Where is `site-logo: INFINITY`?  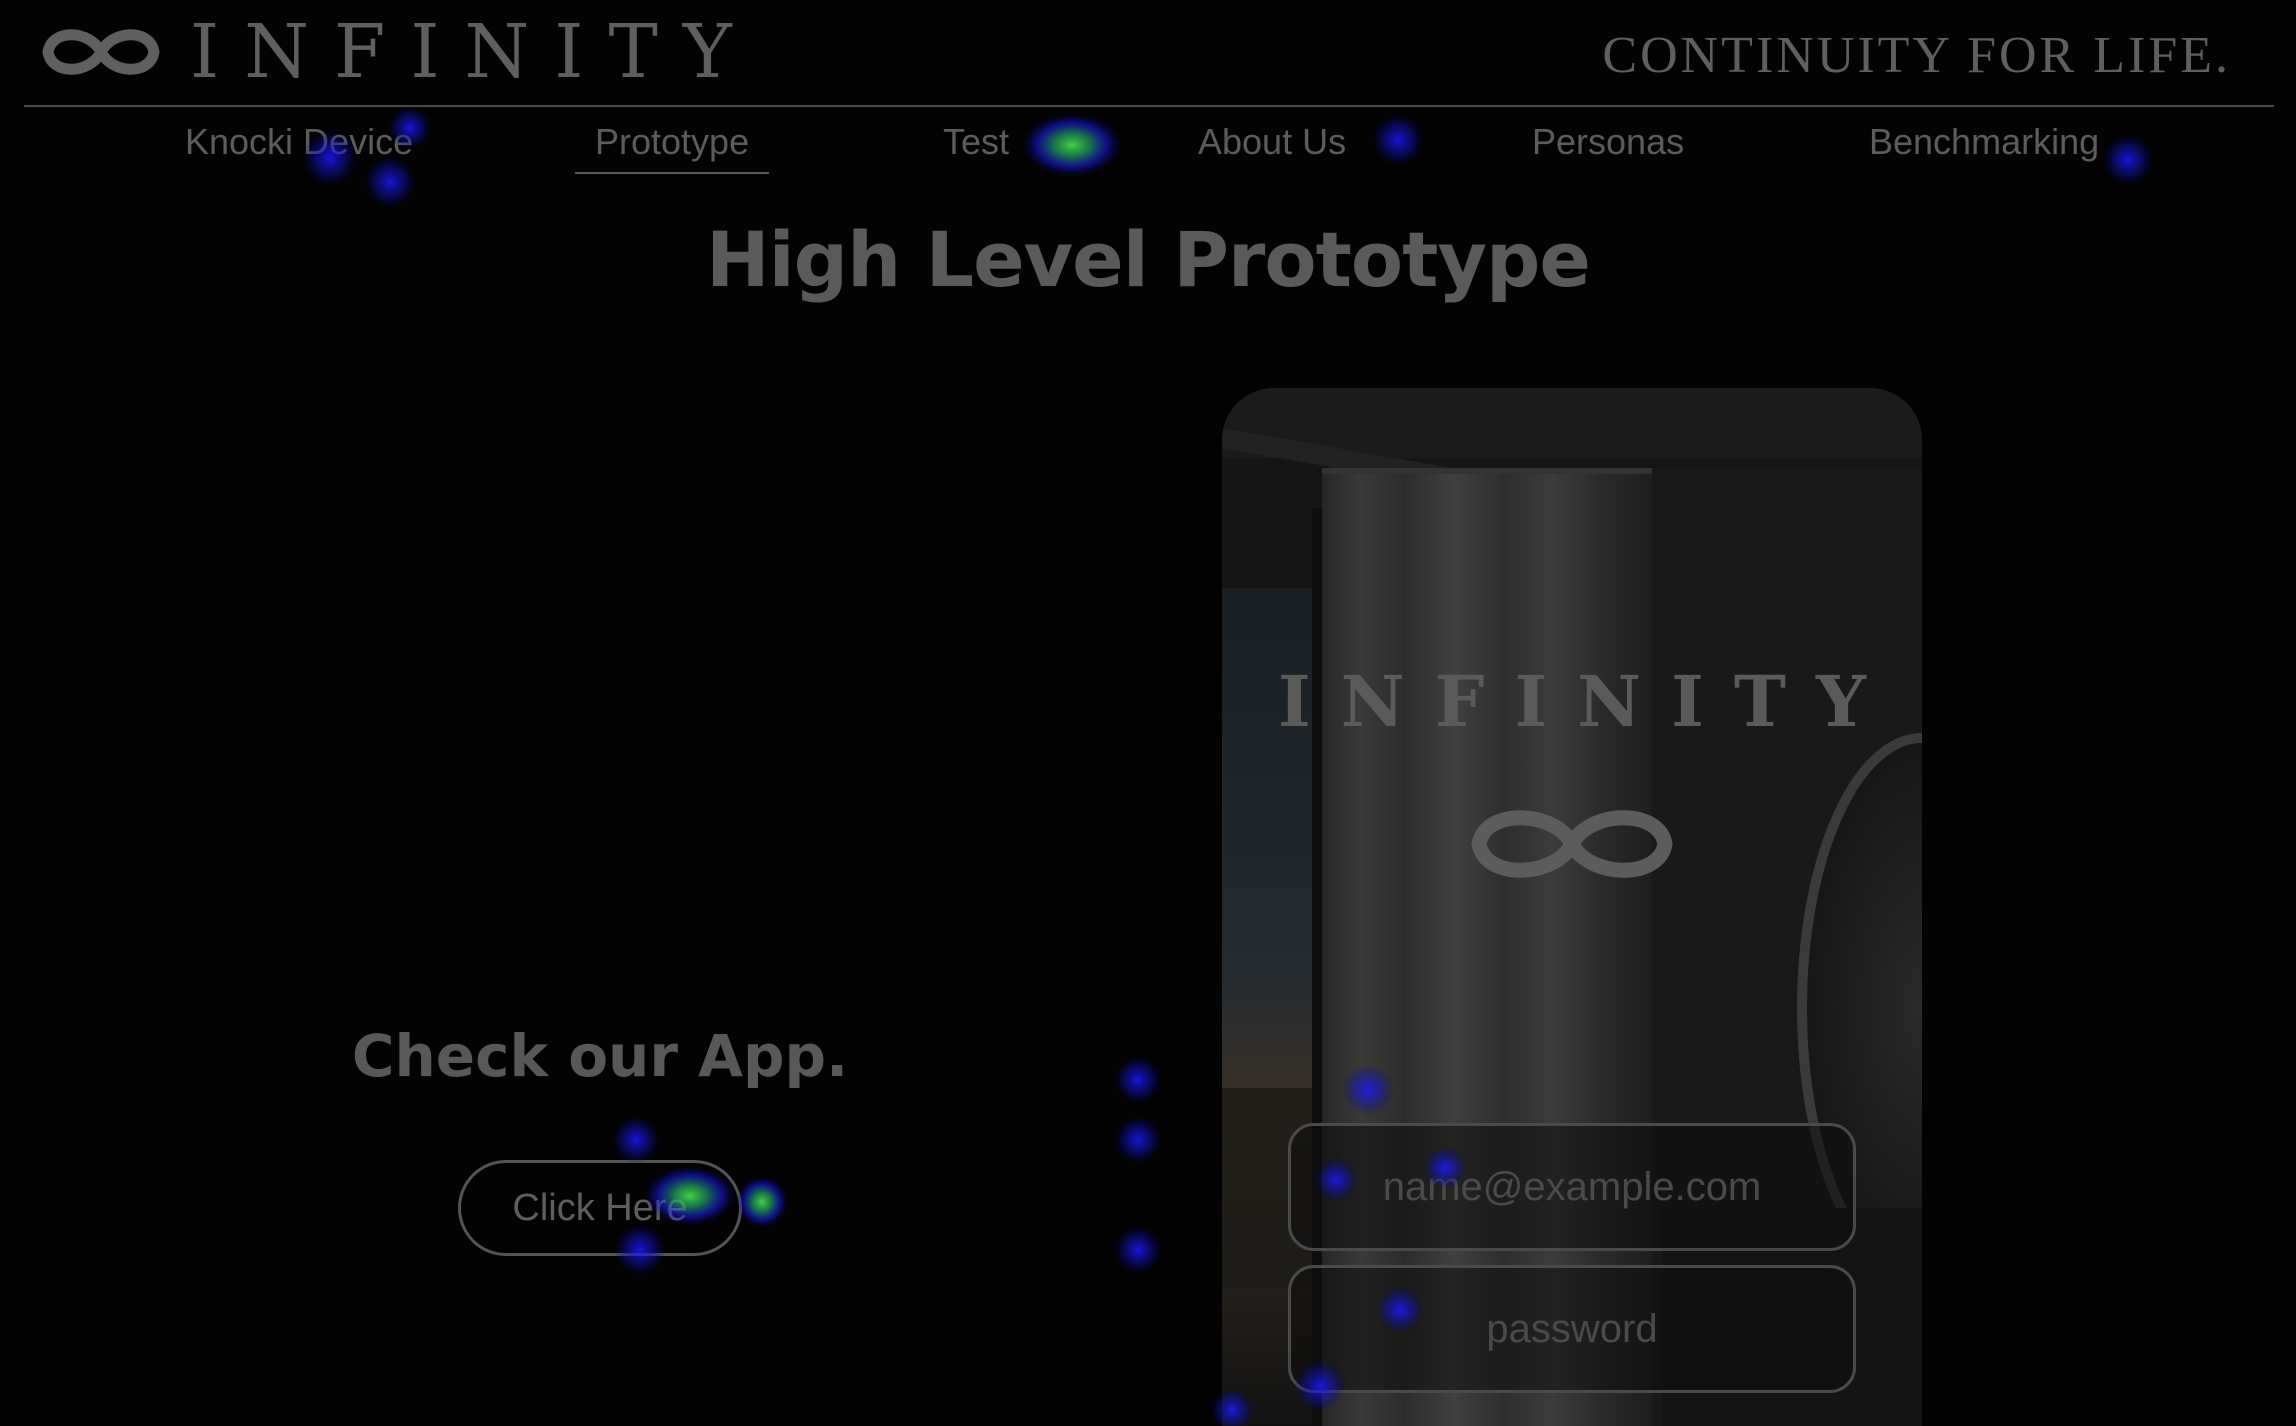 site-logo: INFINITY is located at coordinates (398, 52).